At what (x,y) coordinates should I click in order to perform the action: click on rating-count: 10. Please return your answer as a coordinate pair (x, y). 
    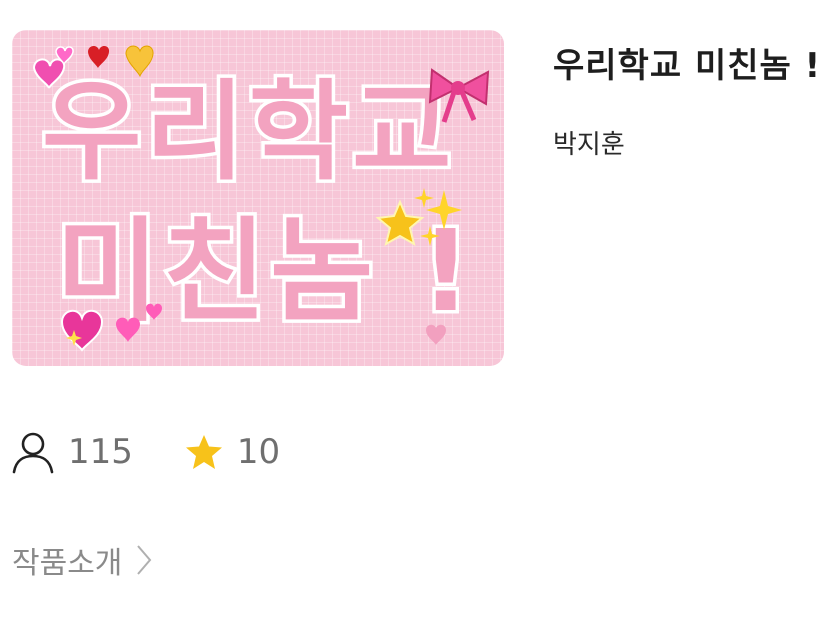
    Looking at the image, I should click on (258, 452).